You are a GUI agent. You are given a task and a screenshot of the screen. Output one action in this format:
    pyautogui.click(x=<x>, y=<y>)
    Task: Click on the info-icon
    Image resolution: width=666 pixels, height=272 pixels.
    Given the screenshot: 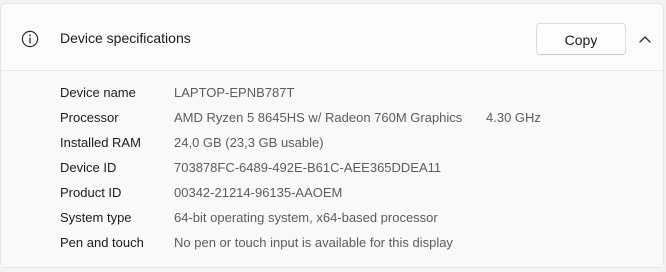 What is the action you would take?
    pyautogui.click(x=30, y=39)
    